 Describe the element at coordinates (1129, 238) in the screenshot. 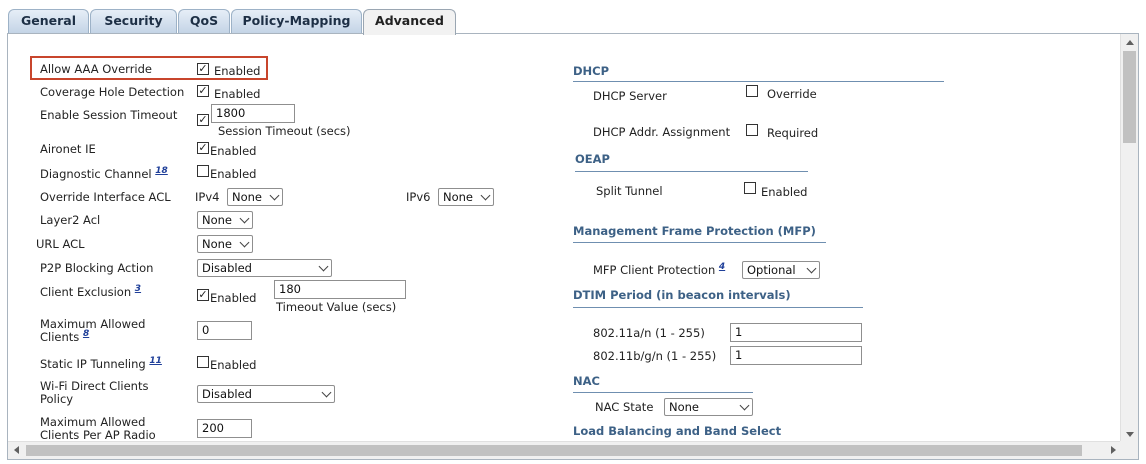

I see `vertical-scrollbar` at that location.